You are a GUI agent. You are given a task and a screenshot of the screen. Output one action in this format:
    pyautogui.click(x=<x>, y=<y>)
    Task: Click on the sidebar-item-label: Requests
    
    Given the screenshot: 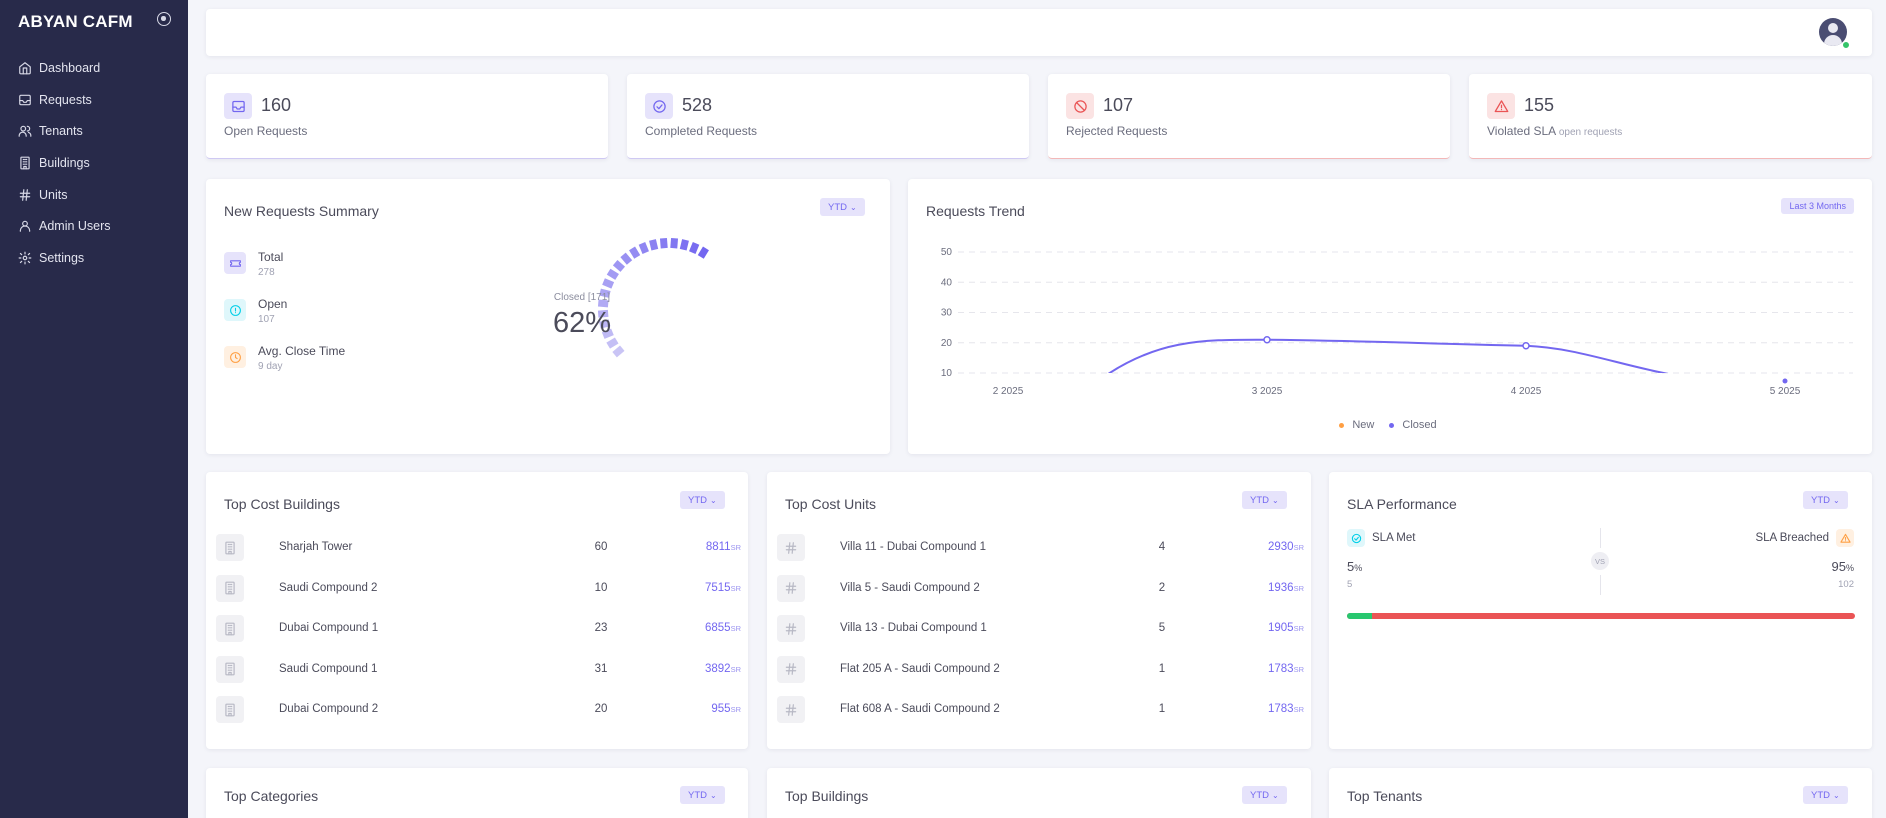 What is the action you would take?
    pyautogui.click(x=65, y=99)
    